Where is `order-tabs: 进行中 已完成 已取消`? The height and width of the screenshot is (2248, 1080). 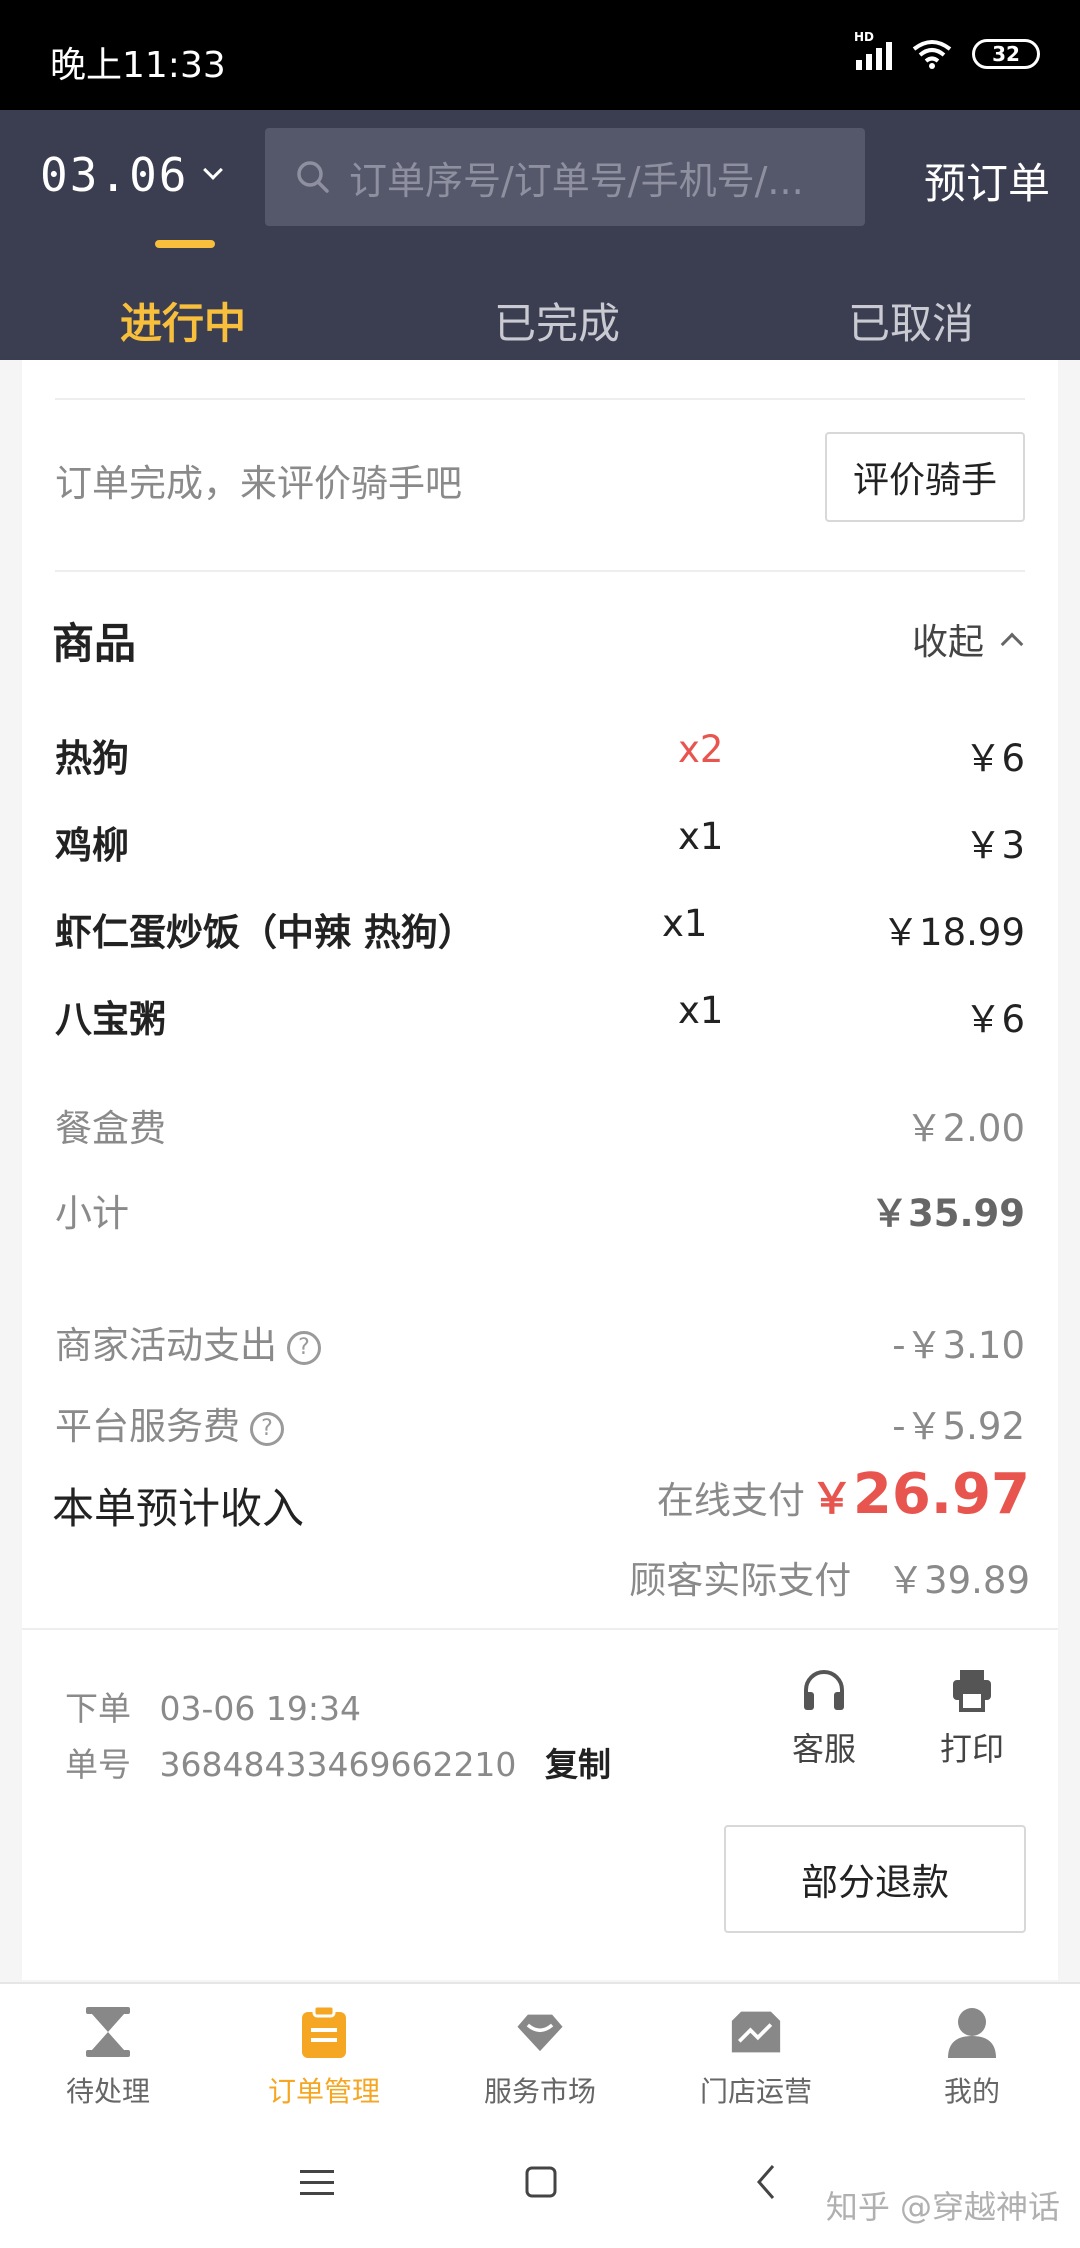
order-tabs: 进行中 已完成 已取消 is located at coordinates (540, 310).